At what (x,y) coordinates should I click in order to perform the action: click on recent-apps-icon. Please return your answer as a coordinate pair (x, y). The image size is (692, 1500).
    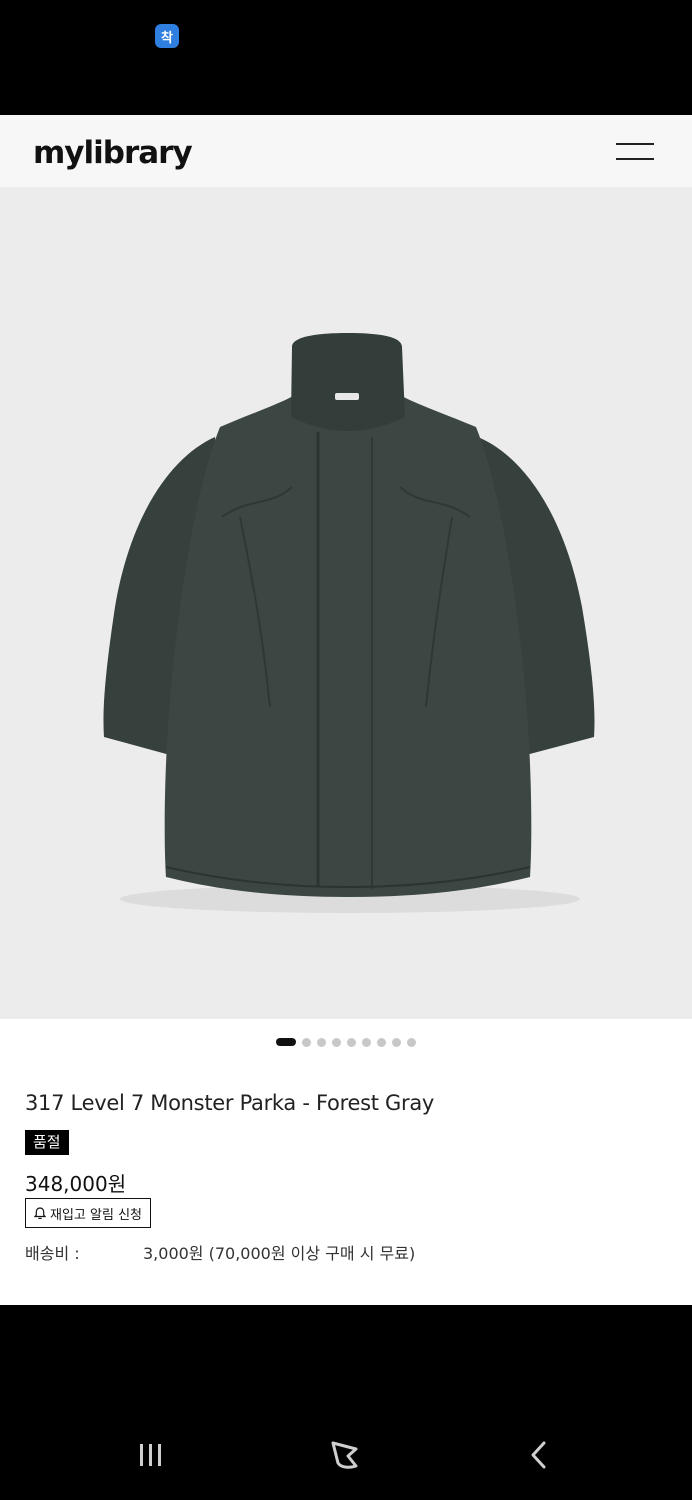
    Looking at the image, I should click on (152, 1455).